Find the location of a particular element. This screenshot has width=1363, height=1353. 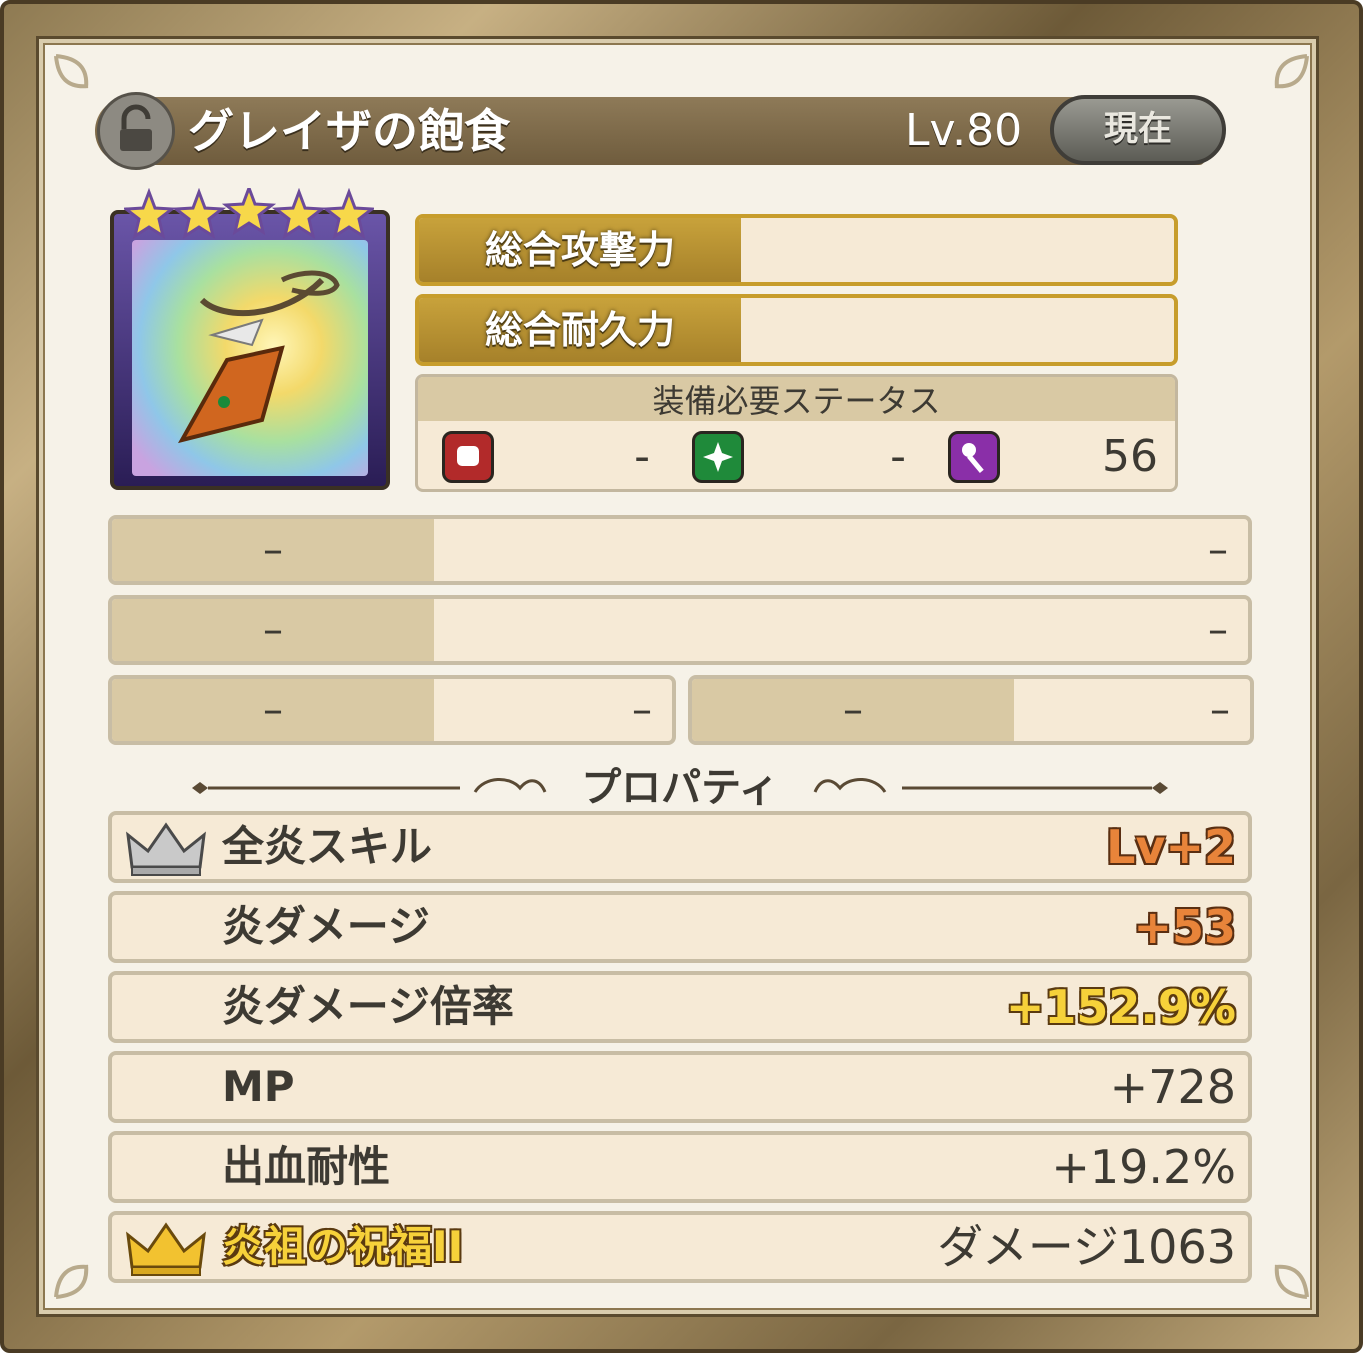

property-label: 出血耐性 is located at coordinates (306, 1166).